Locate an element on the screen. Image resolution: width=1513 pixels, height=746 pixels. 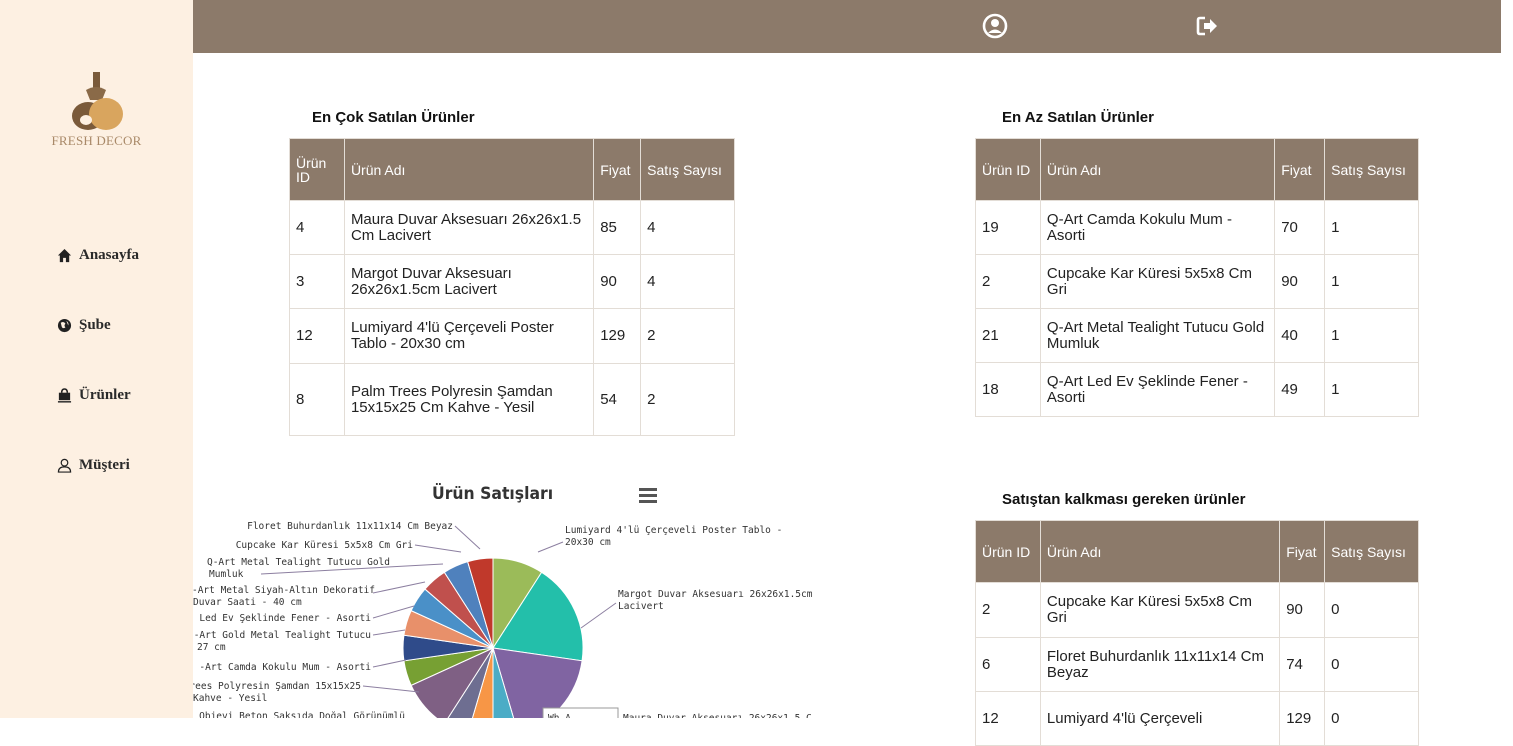
table-row: 19 Q-Art Camda Kokulu Mum - Asorti 70 1 is located at coordinates (1197, 227).